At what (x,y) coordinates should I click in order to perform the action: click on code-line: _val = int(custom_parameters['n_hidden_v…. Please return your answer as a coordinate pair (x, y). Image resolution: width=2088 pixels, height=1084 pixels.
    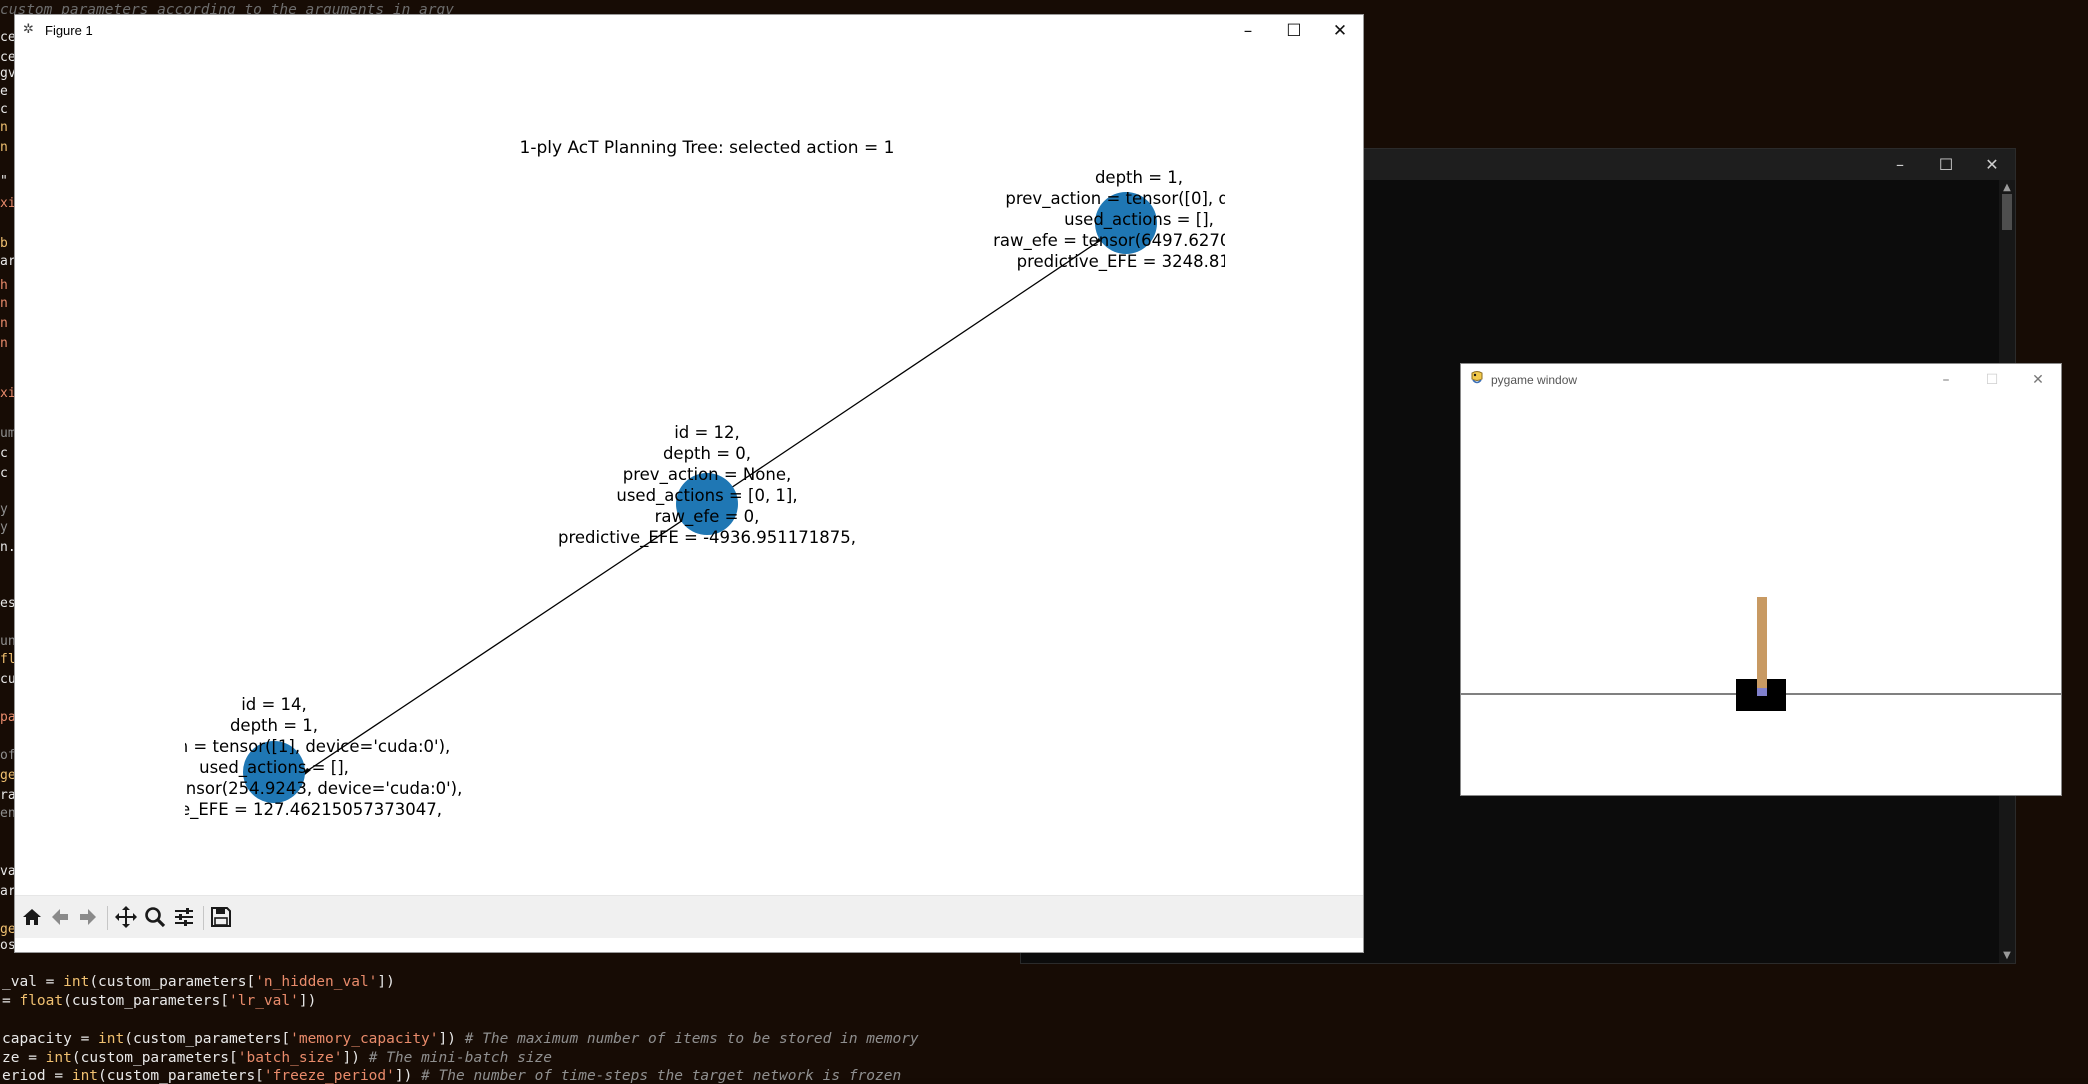
    Looking at the image, I should click on (198, 982).